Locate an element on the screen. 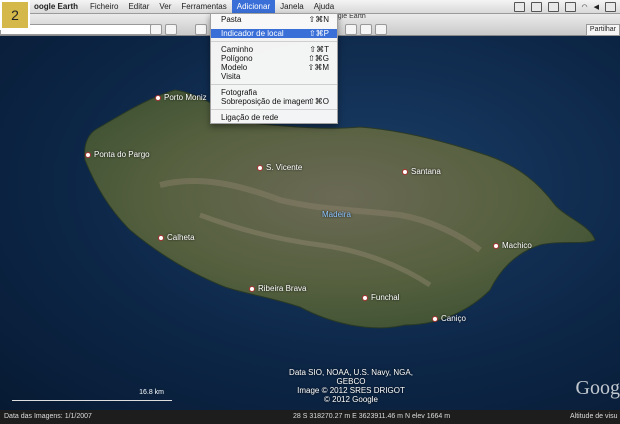 This screenshot has height=424, width=620. place-canico: Caniço is located at coordinates (449, 318).